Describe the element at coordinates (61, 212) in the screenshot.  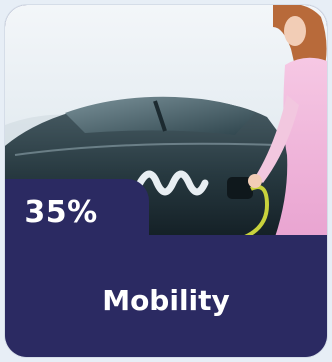
I see `percentage-value: 35%` at that location.